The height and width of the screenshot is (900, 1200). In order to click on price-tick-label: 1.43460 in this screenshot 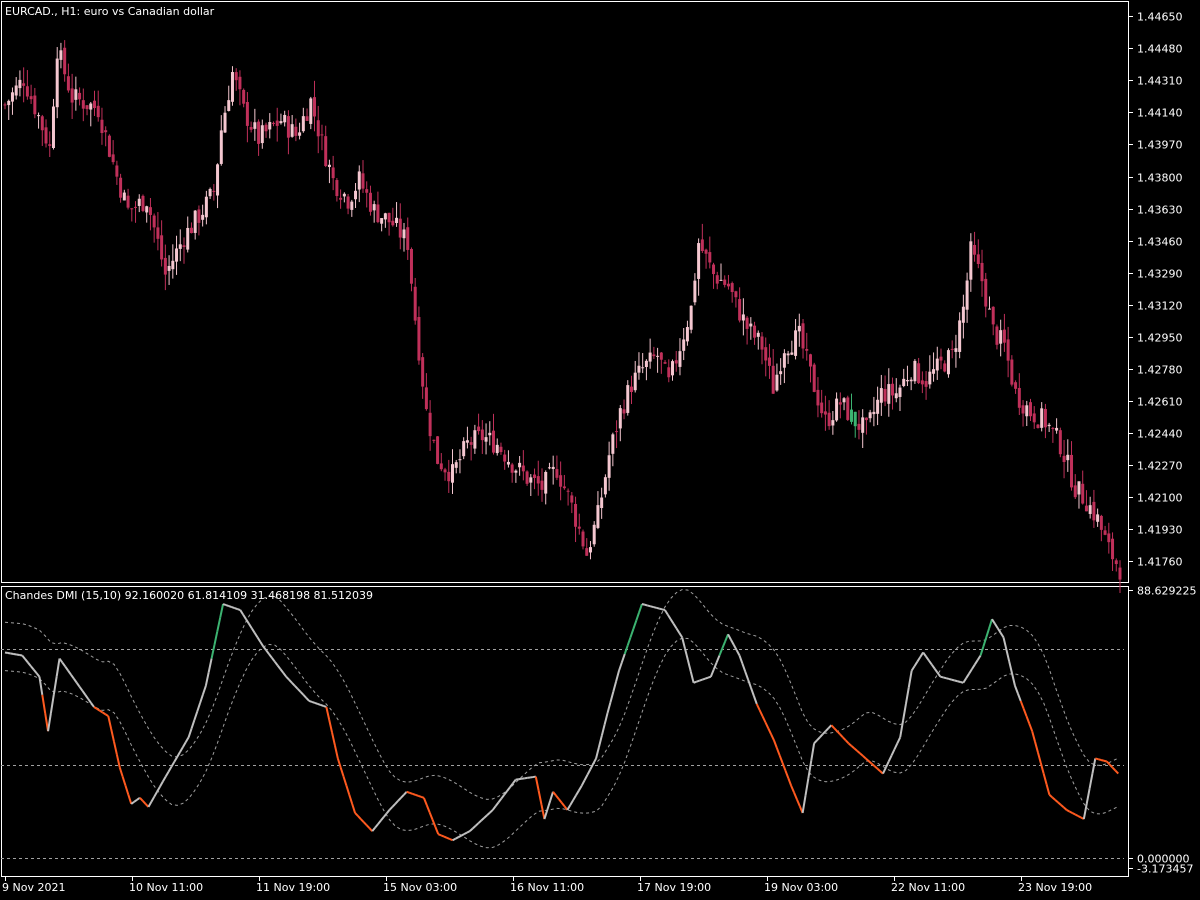, I will do `click(1160, 242)`.